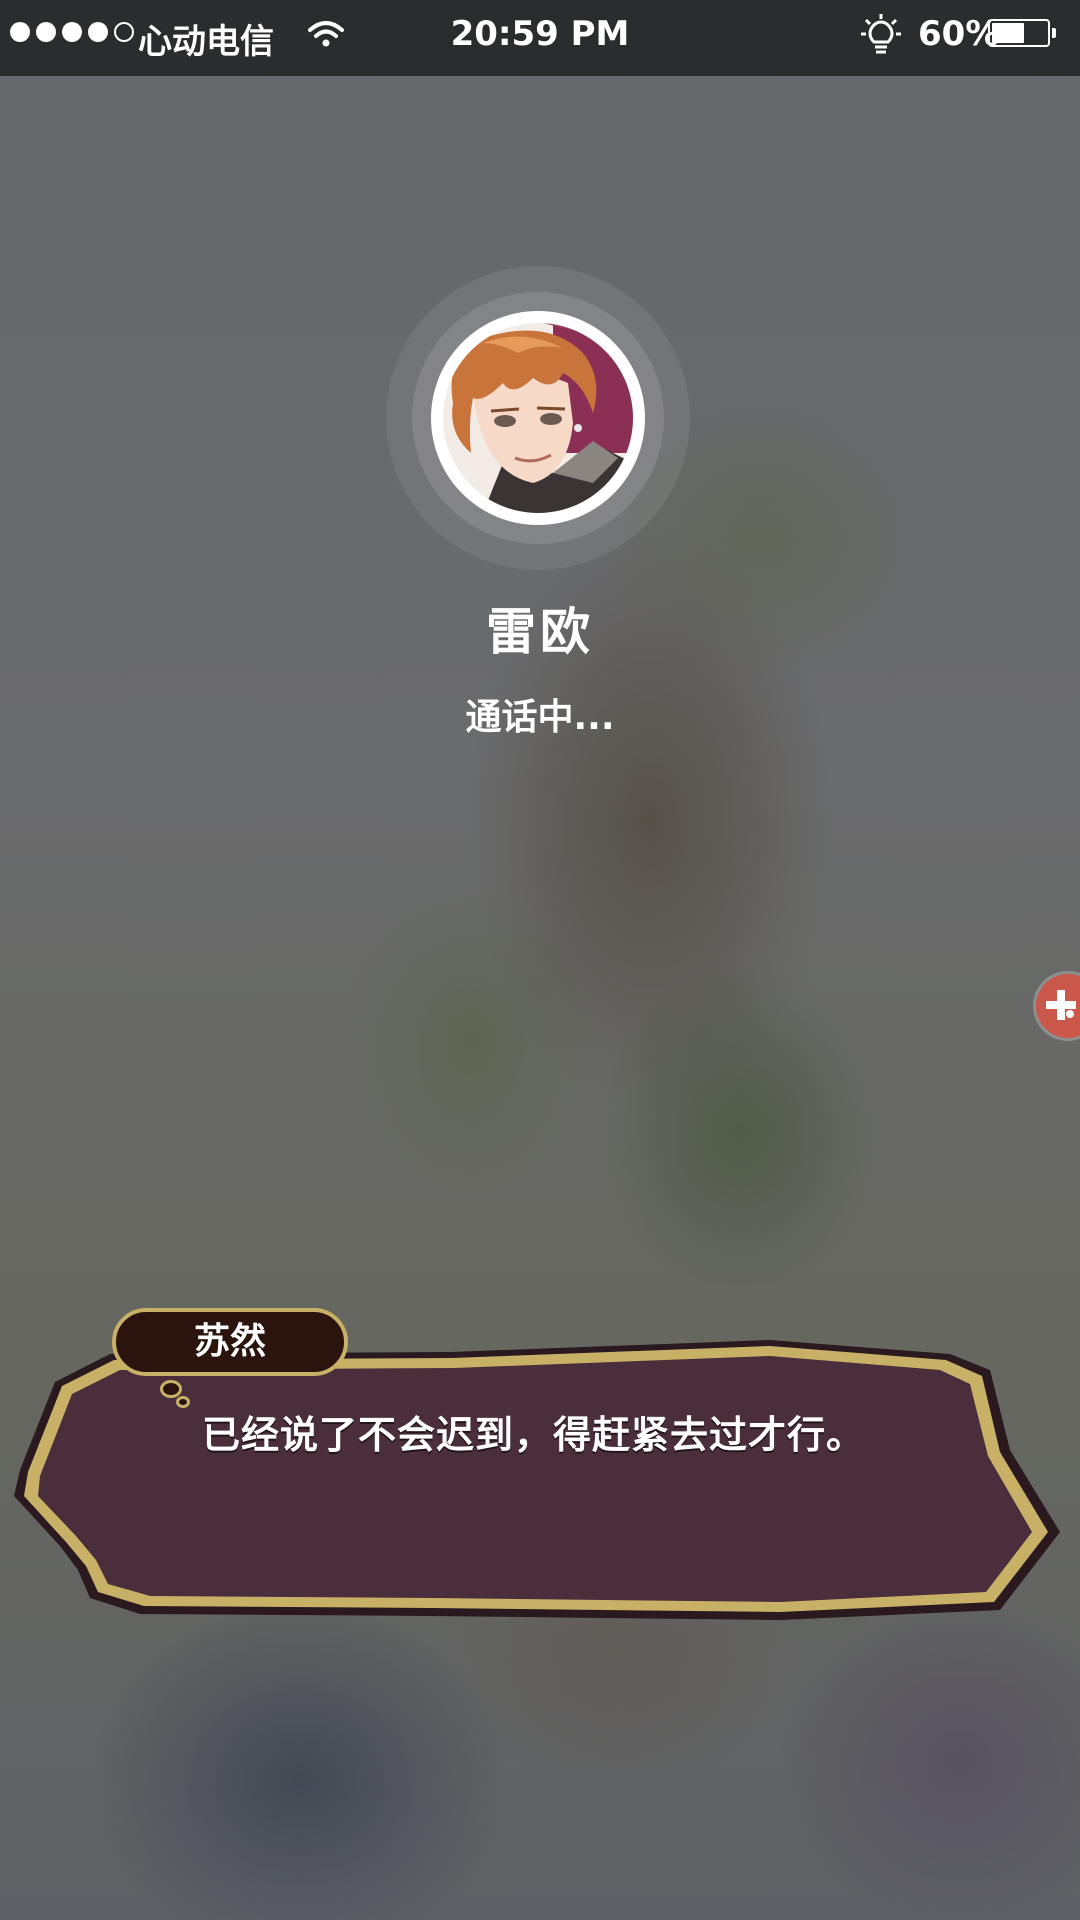 The height and width of the screenshot is (1920, 1080). What do you see at coordinates (1008, 33) in the screenshot?
I see `battery-level` at bounding box center [1008, 33].